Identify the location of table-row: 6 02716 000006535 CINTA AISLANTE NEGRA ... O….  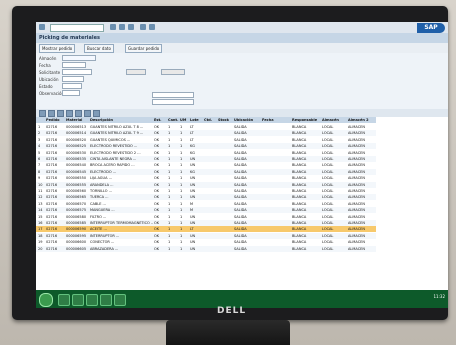
(206, 159).